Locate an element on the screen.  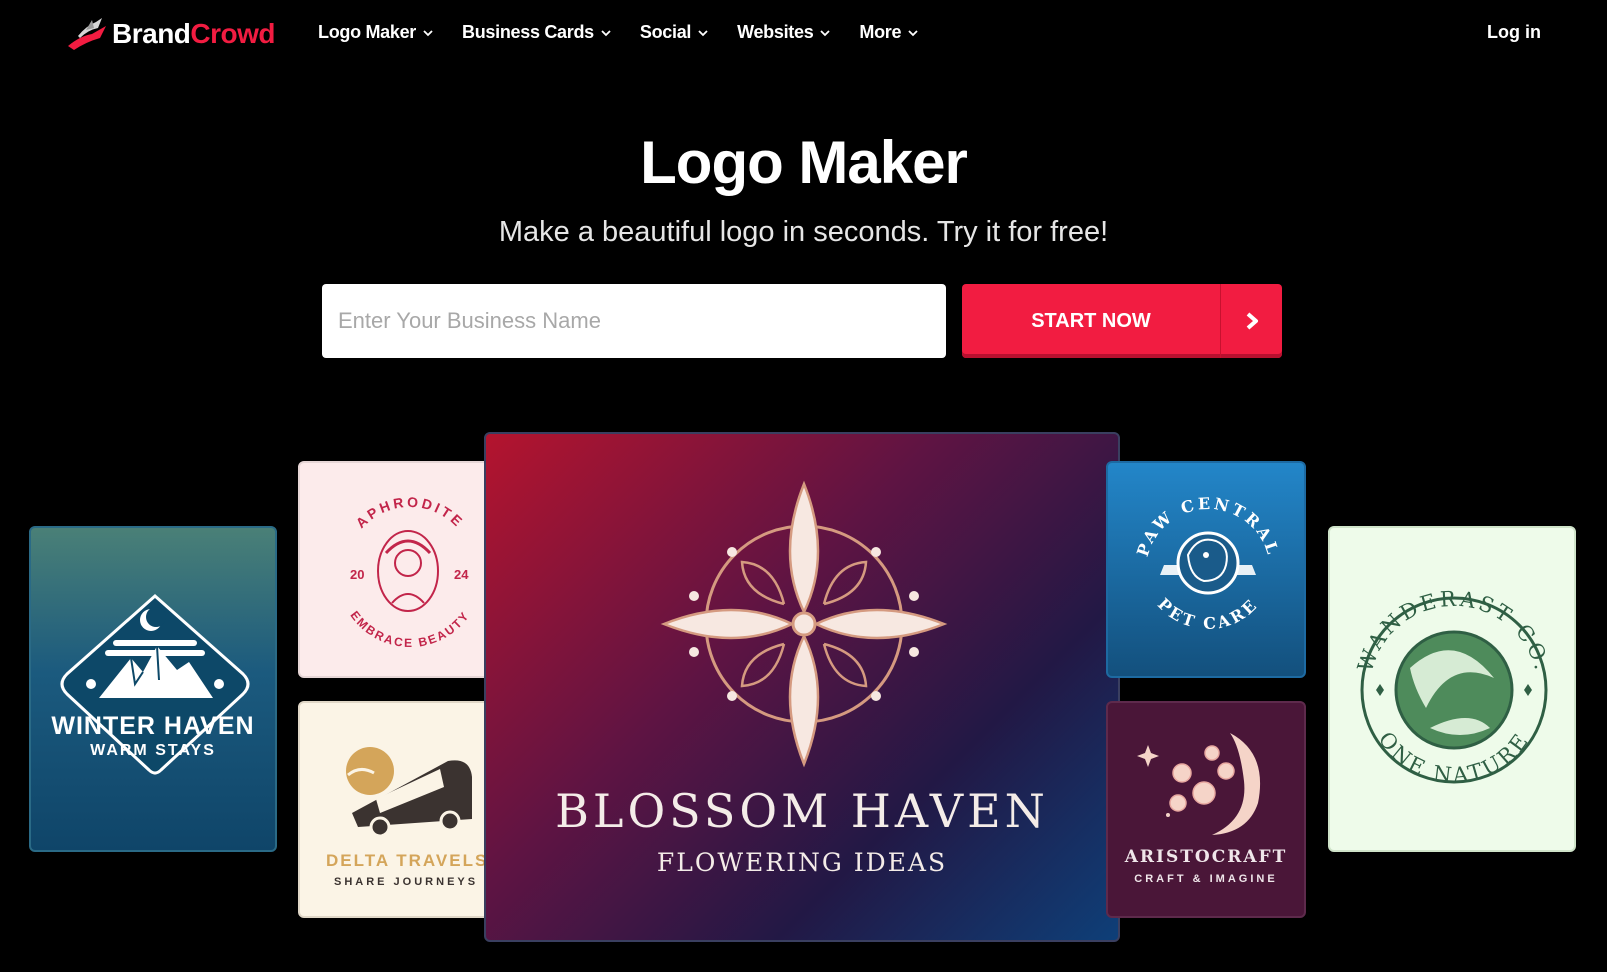
brandcrowd-logo: BrandCrowd is located at coordinates (171, 34).